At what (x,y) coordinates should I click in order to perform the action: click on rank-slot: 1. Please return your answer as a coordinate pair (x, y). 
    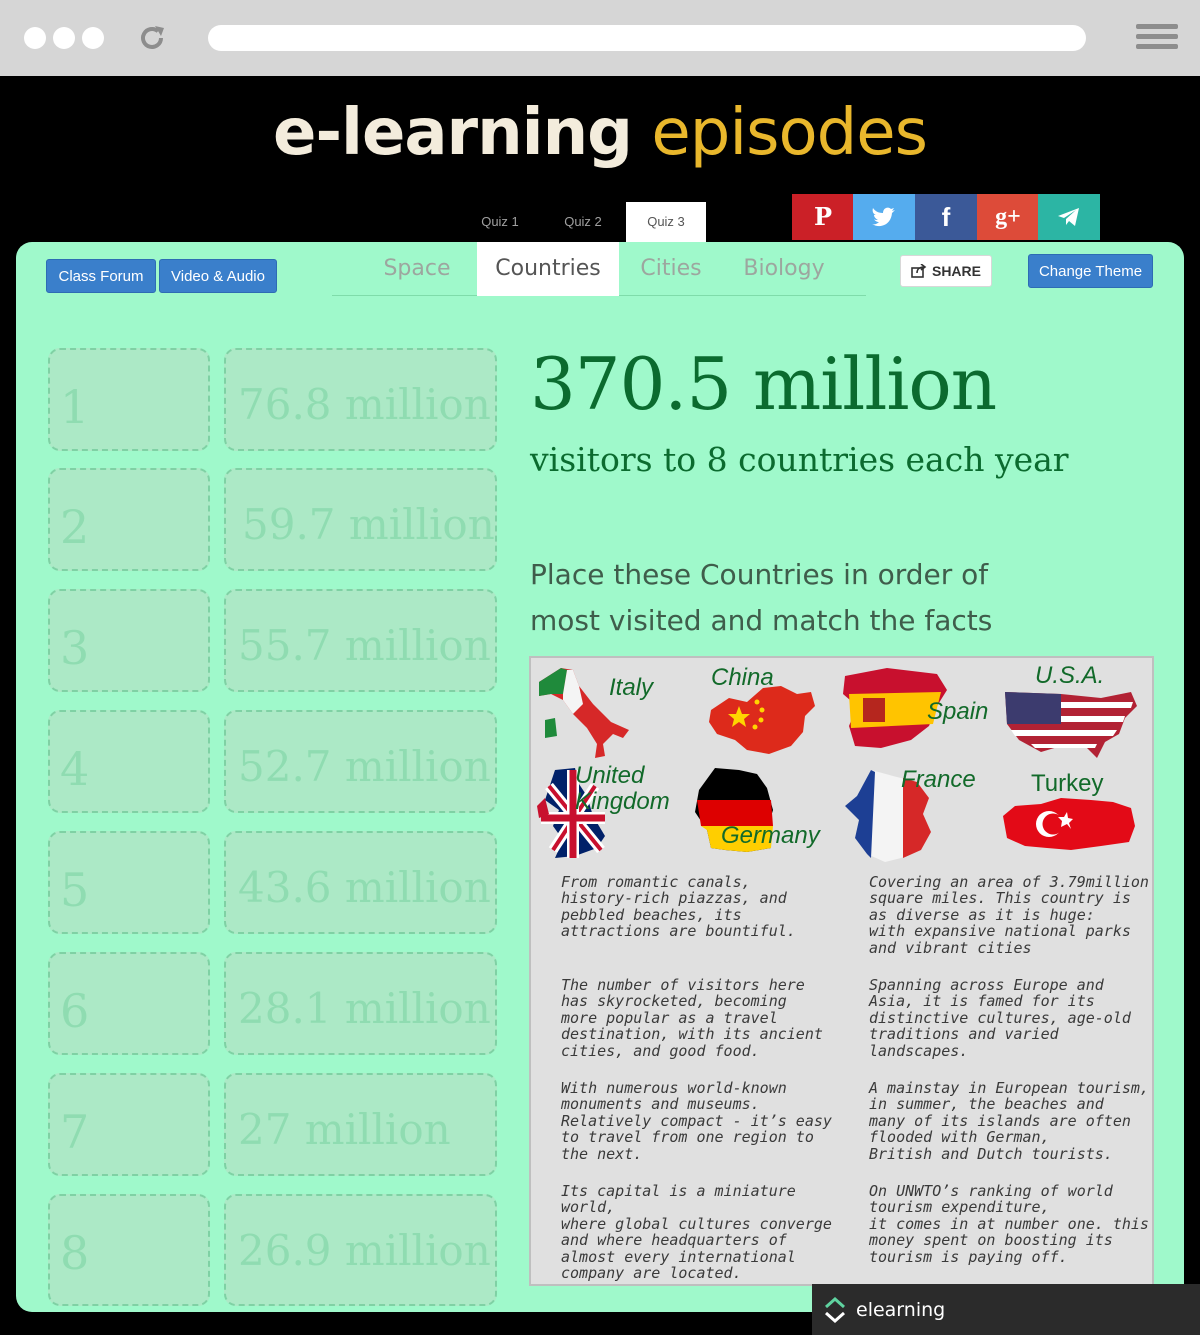
    Looking at the image, I should click on (129, 399).